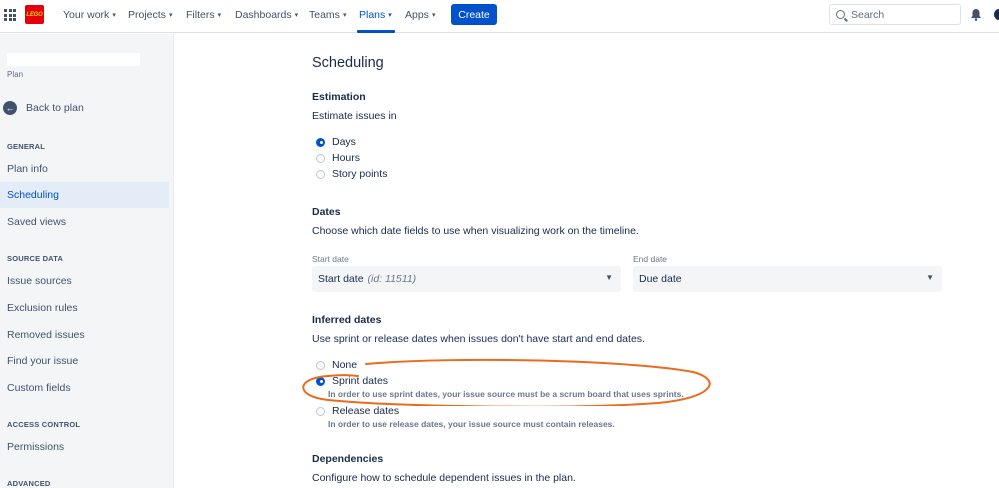 The height and width of the screenshot is (488, 999). What do you see at coordinates (901, 14) in the screenshot?
I see `search-input` at bounding box center [901, 14].